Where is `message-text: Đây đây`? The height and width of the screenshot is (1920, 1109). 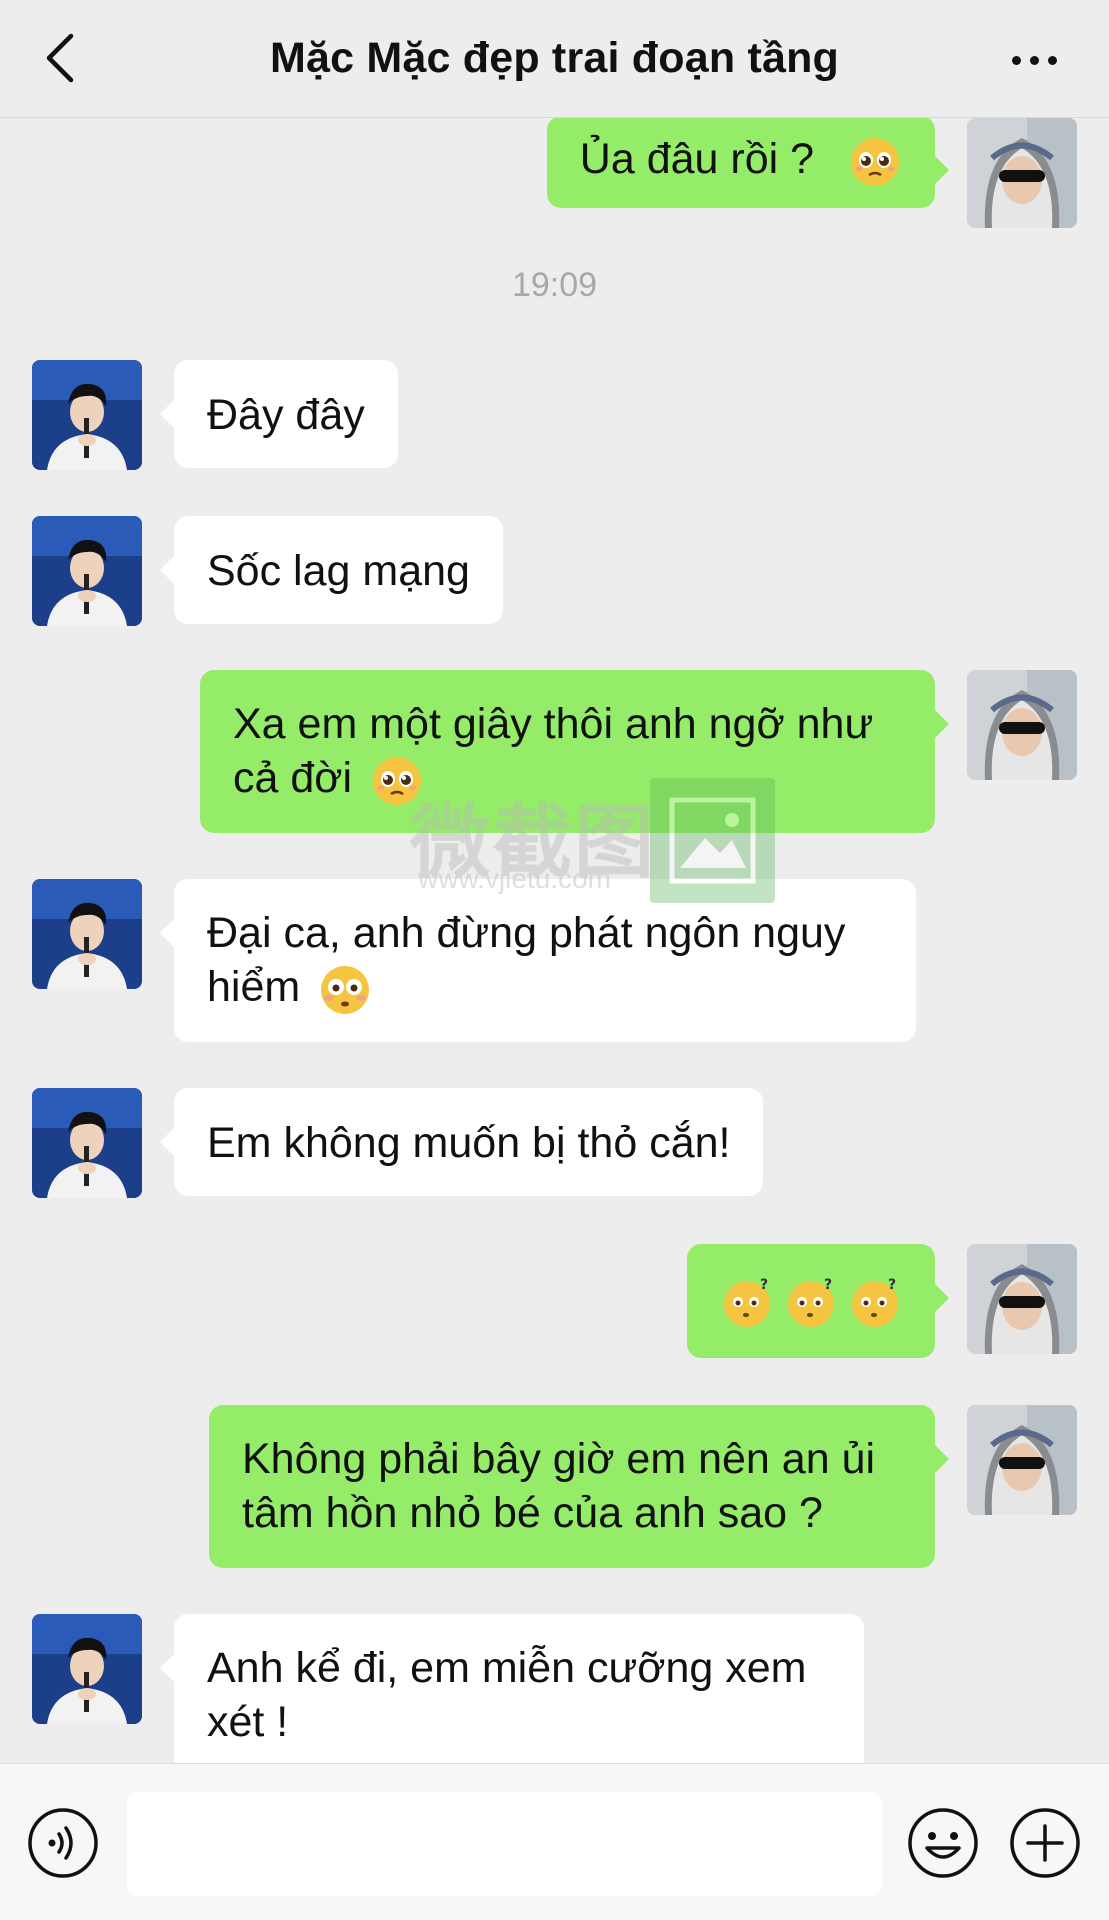 message-text: Đây đây is located at coordinates (286, 415).